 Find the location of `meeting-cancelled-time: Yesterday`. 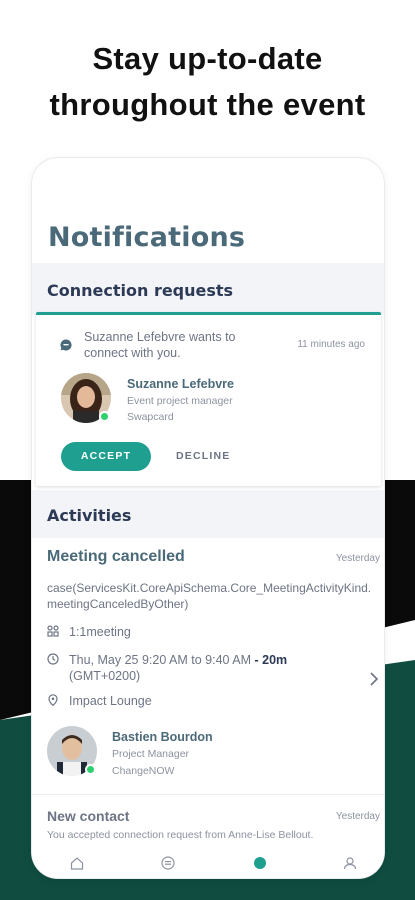

meeting-cancelled-time: Yesterday is located at coordinates (357, 558).